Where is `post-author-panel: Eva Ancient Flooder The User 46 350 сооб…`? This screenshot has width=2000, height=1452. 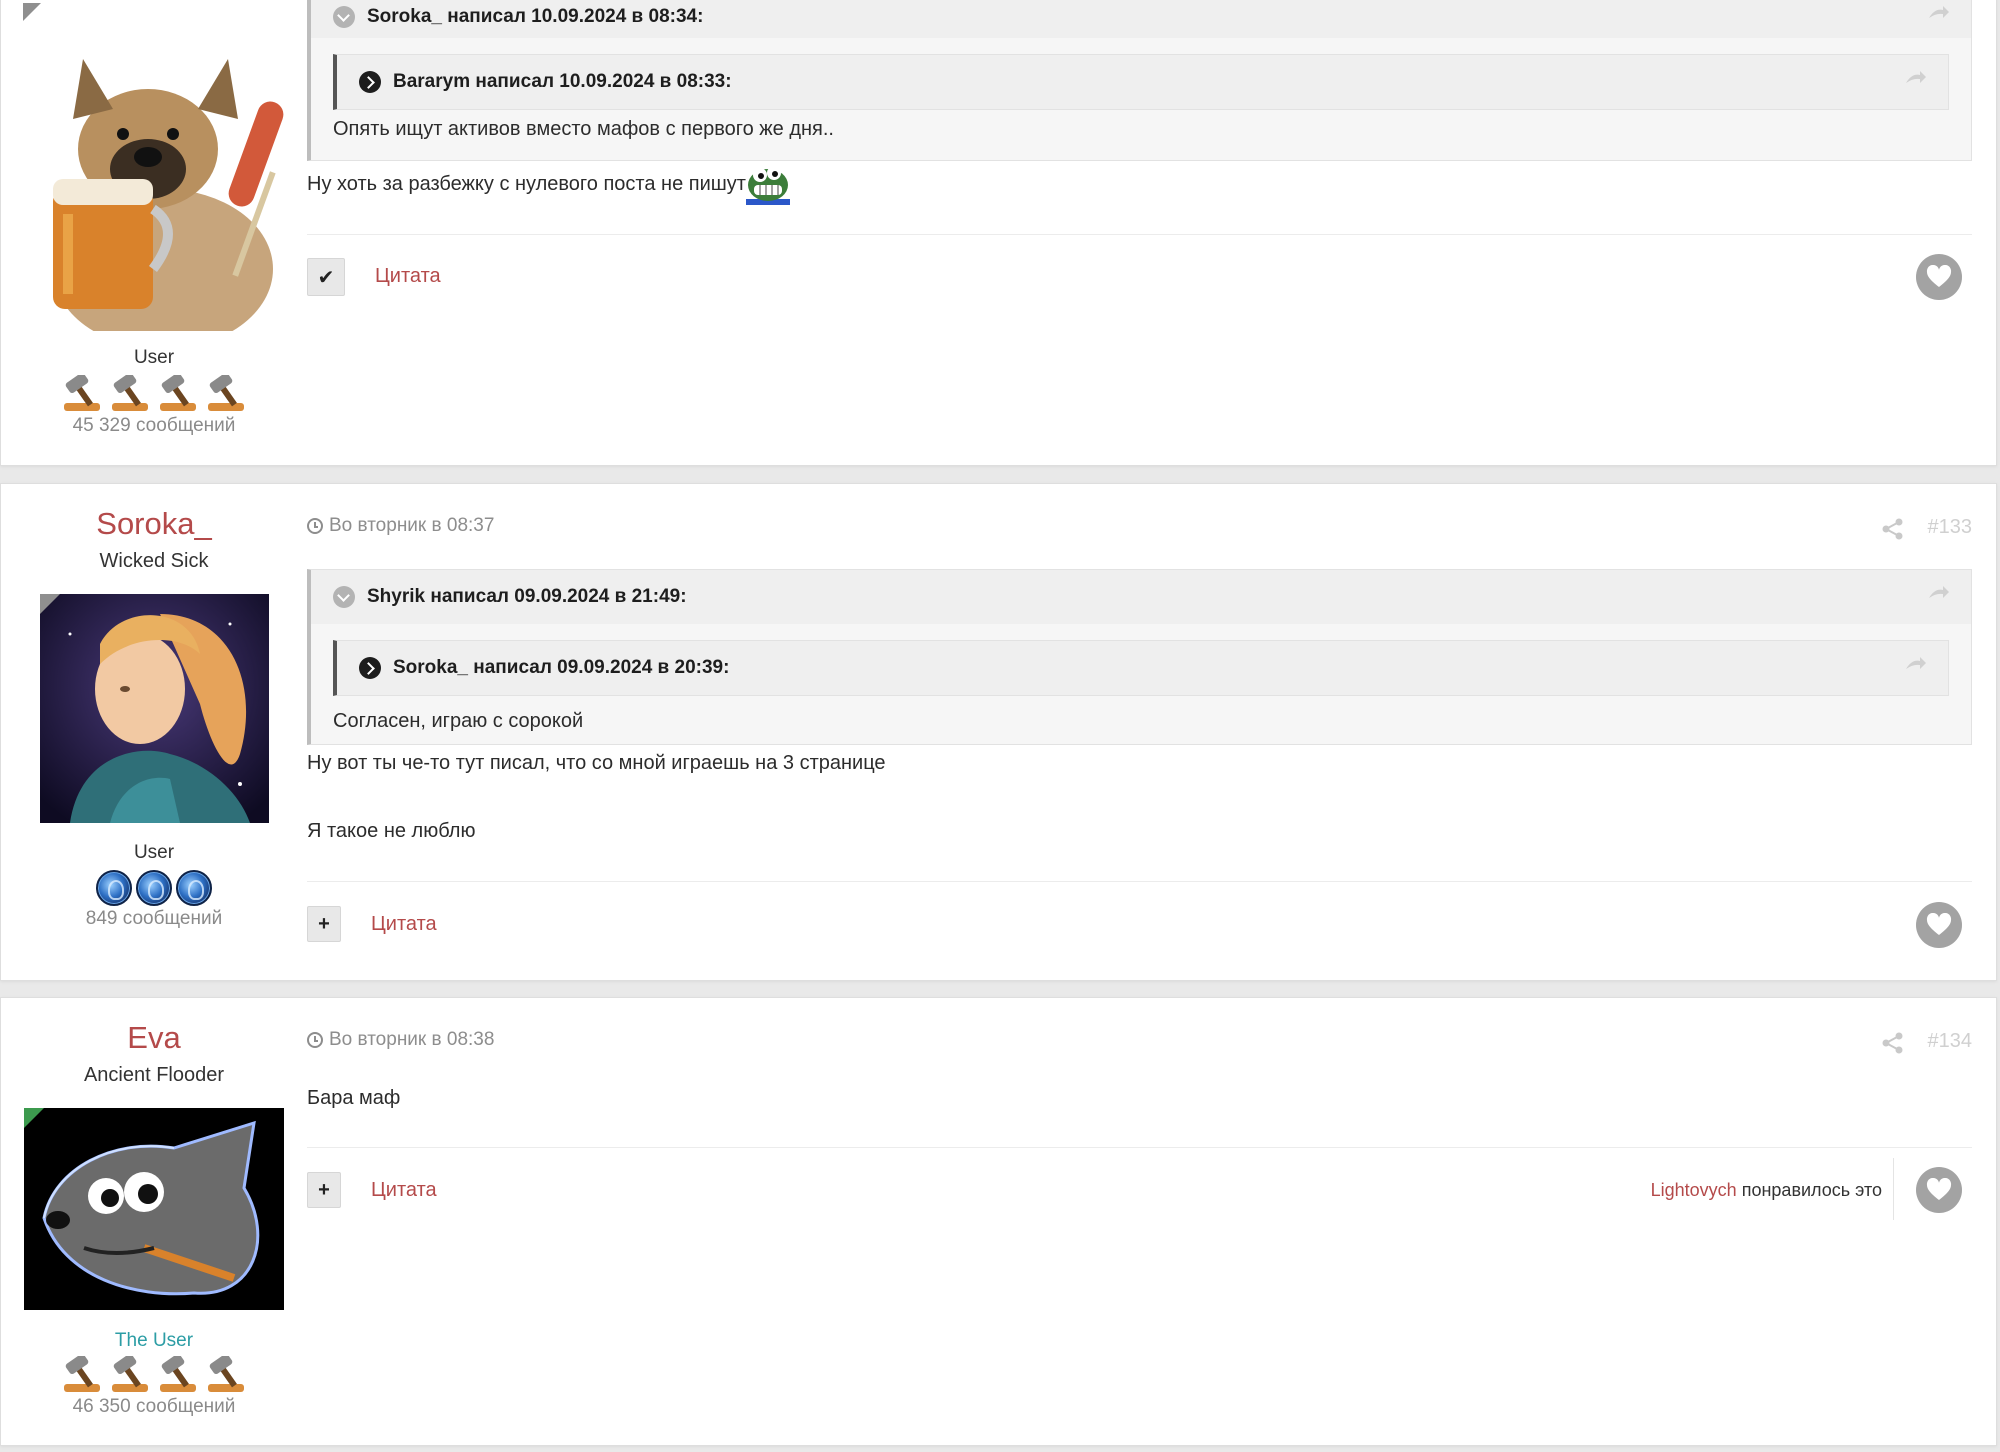
post-author-panel: Eva Ancient Flooder The User 46 350 сооб… is located at coordinates (154, 1221).